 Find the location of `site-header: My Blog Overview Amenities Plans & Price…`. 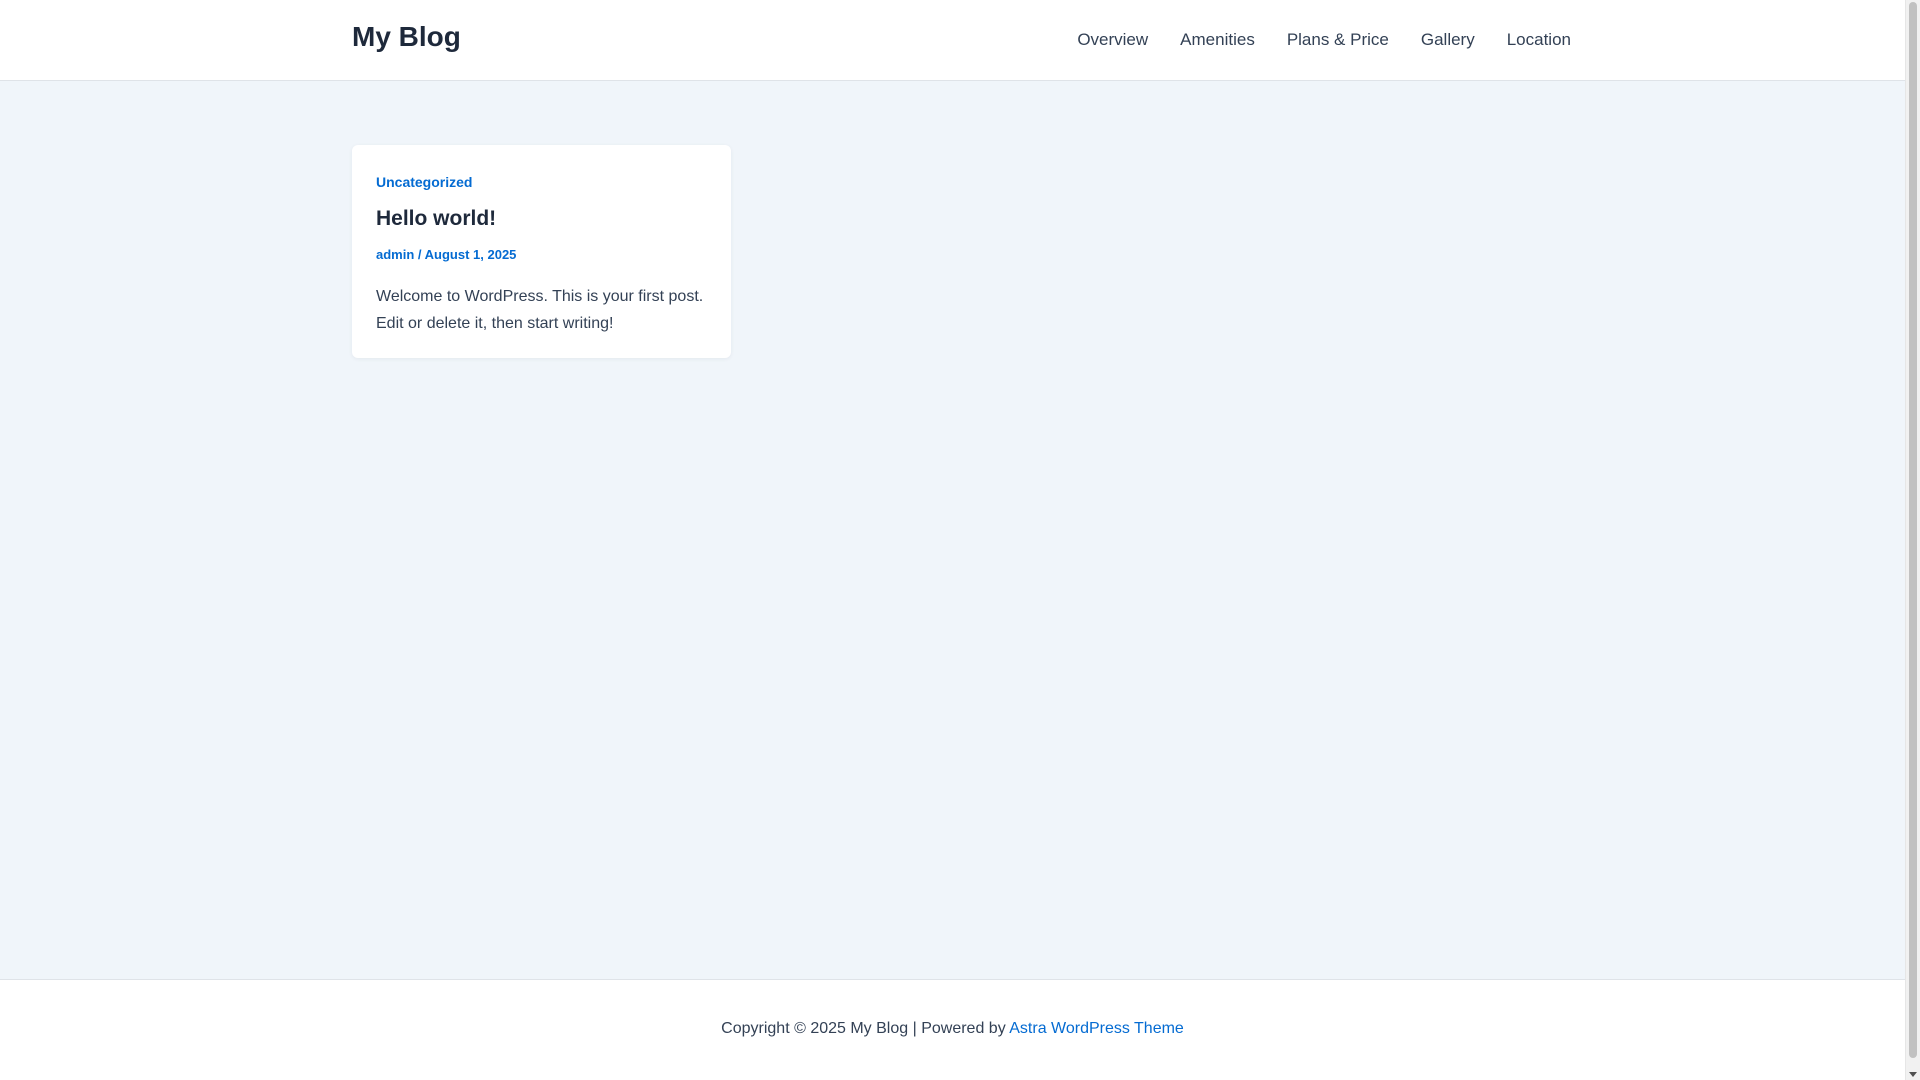

site-header: My Blog Overview Amenities Plans & Price… is located at coordinates (952, 40).